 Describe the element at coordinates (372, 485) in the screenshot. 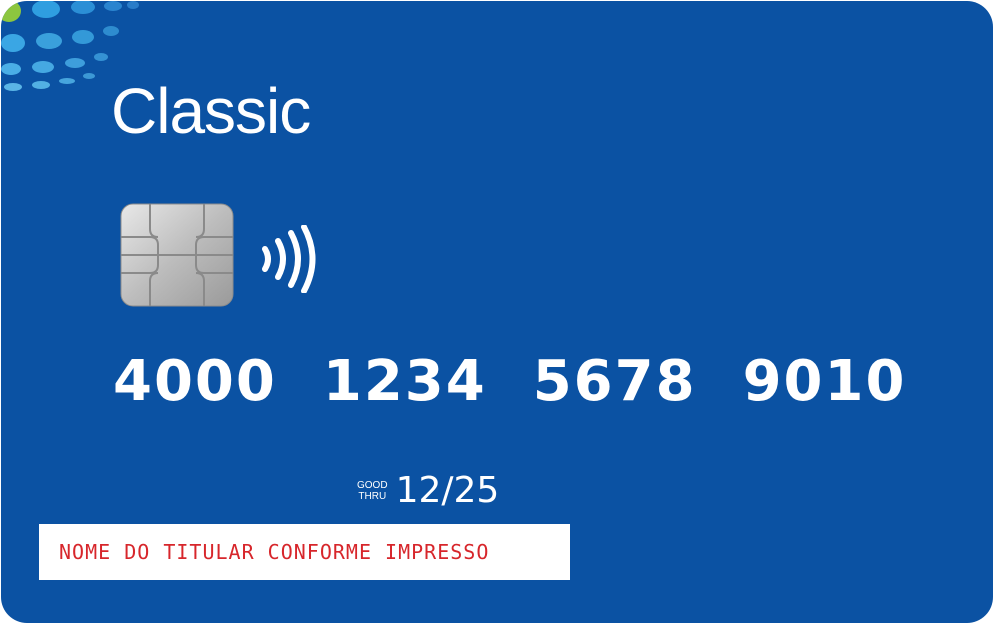

I see `good-thru-line-1: GOOD` at that location.